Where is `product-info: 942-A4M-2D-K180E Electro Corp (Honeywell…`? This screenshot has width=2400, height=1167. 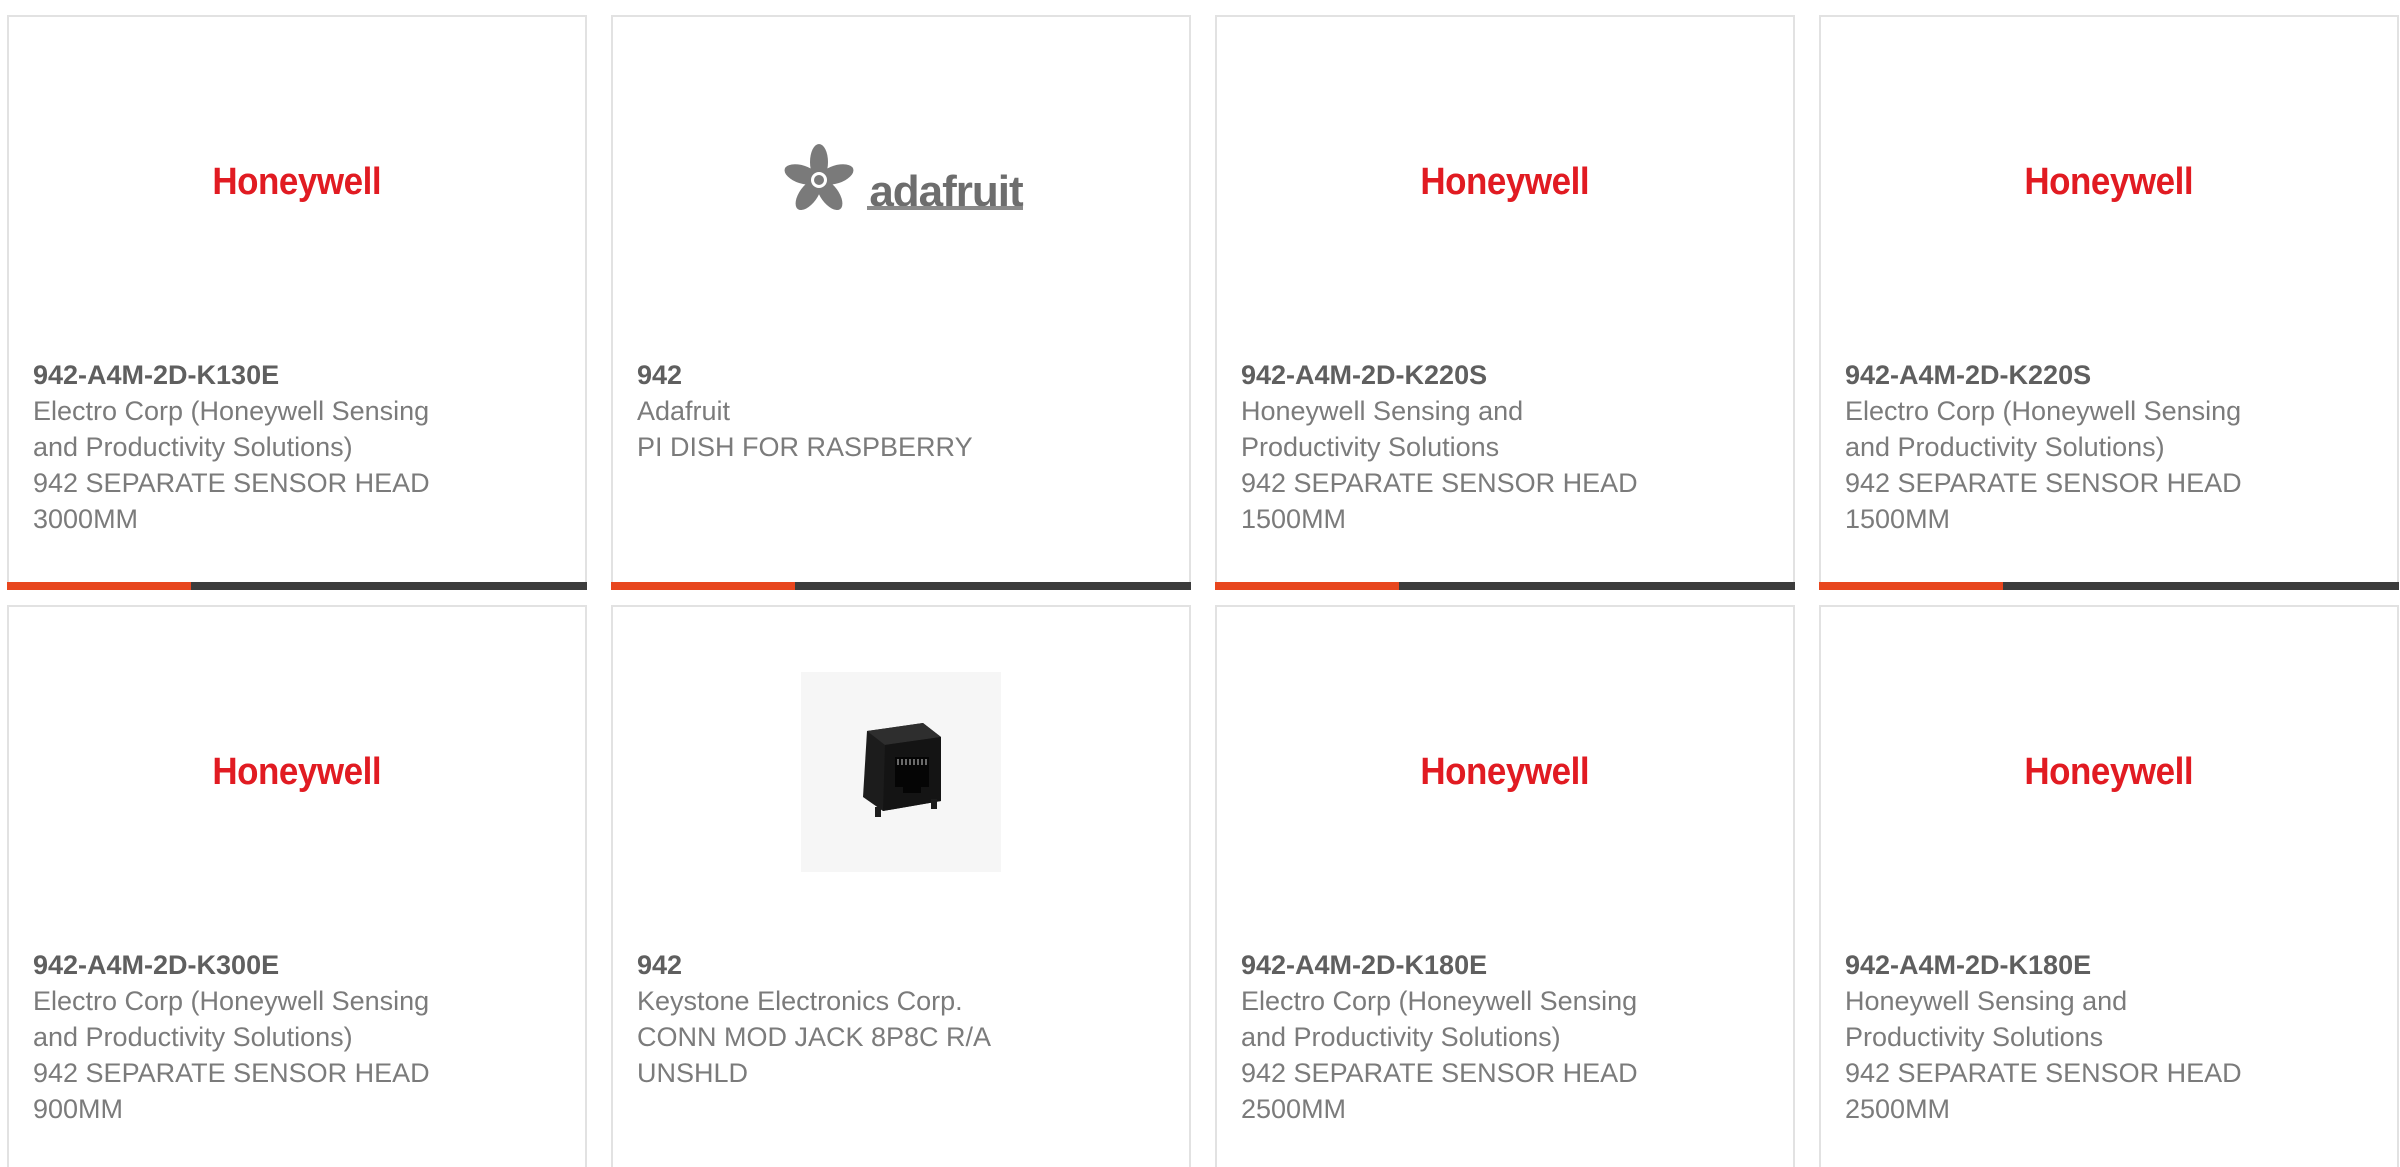 product-info: 942-A4M-2D-K180E Electro Corp (Honeywell… is located at coordinates (1461, 1037).